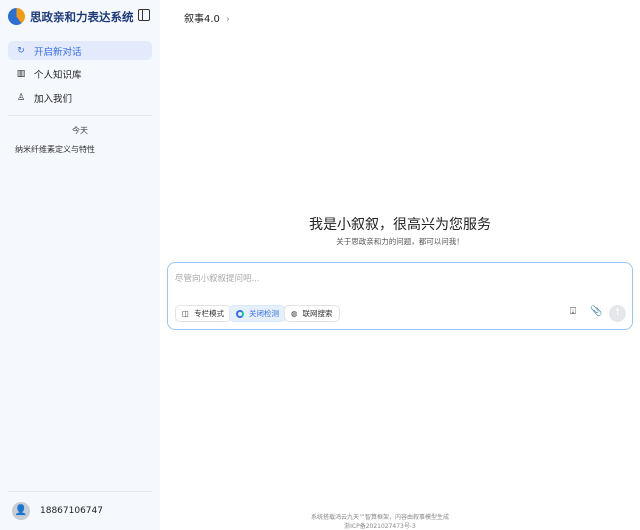  Describe the element at coordinates (58, 52) in the screenshot. I see `nav-label: 开启新对话` at that location.